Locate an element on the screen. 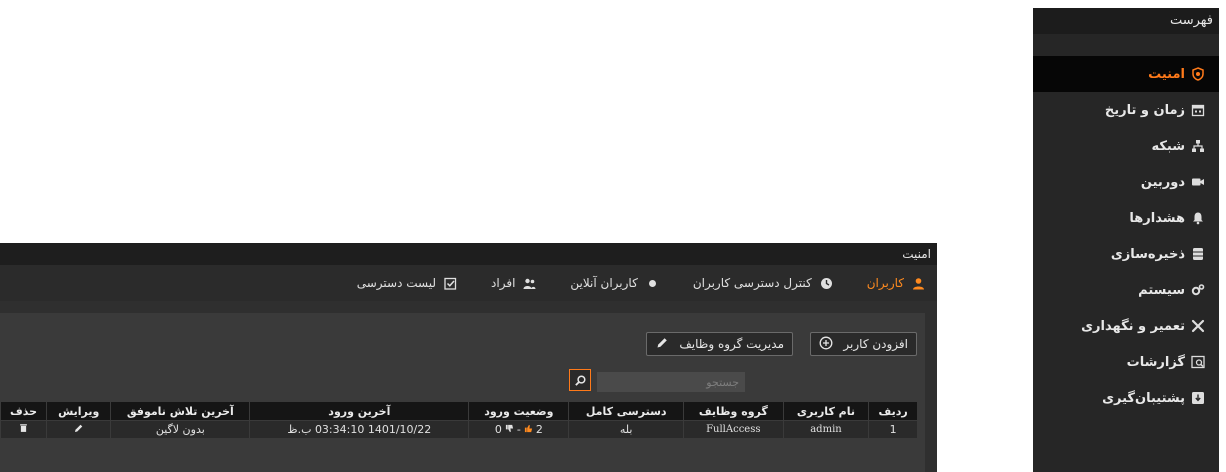  tab-access-list: لیست دسترسی is located at coordinates (407, 283).